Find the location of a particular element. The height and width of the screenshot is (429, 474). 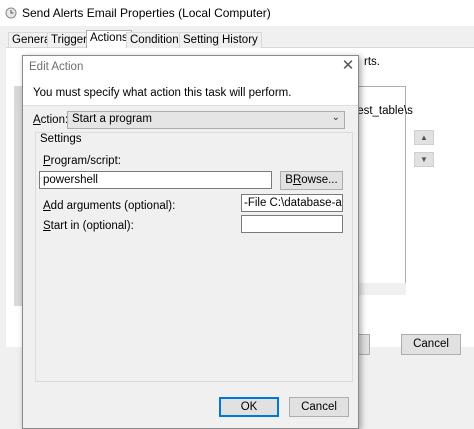

start-in-label: Start in (optional): is located at coordinates (88, 226).